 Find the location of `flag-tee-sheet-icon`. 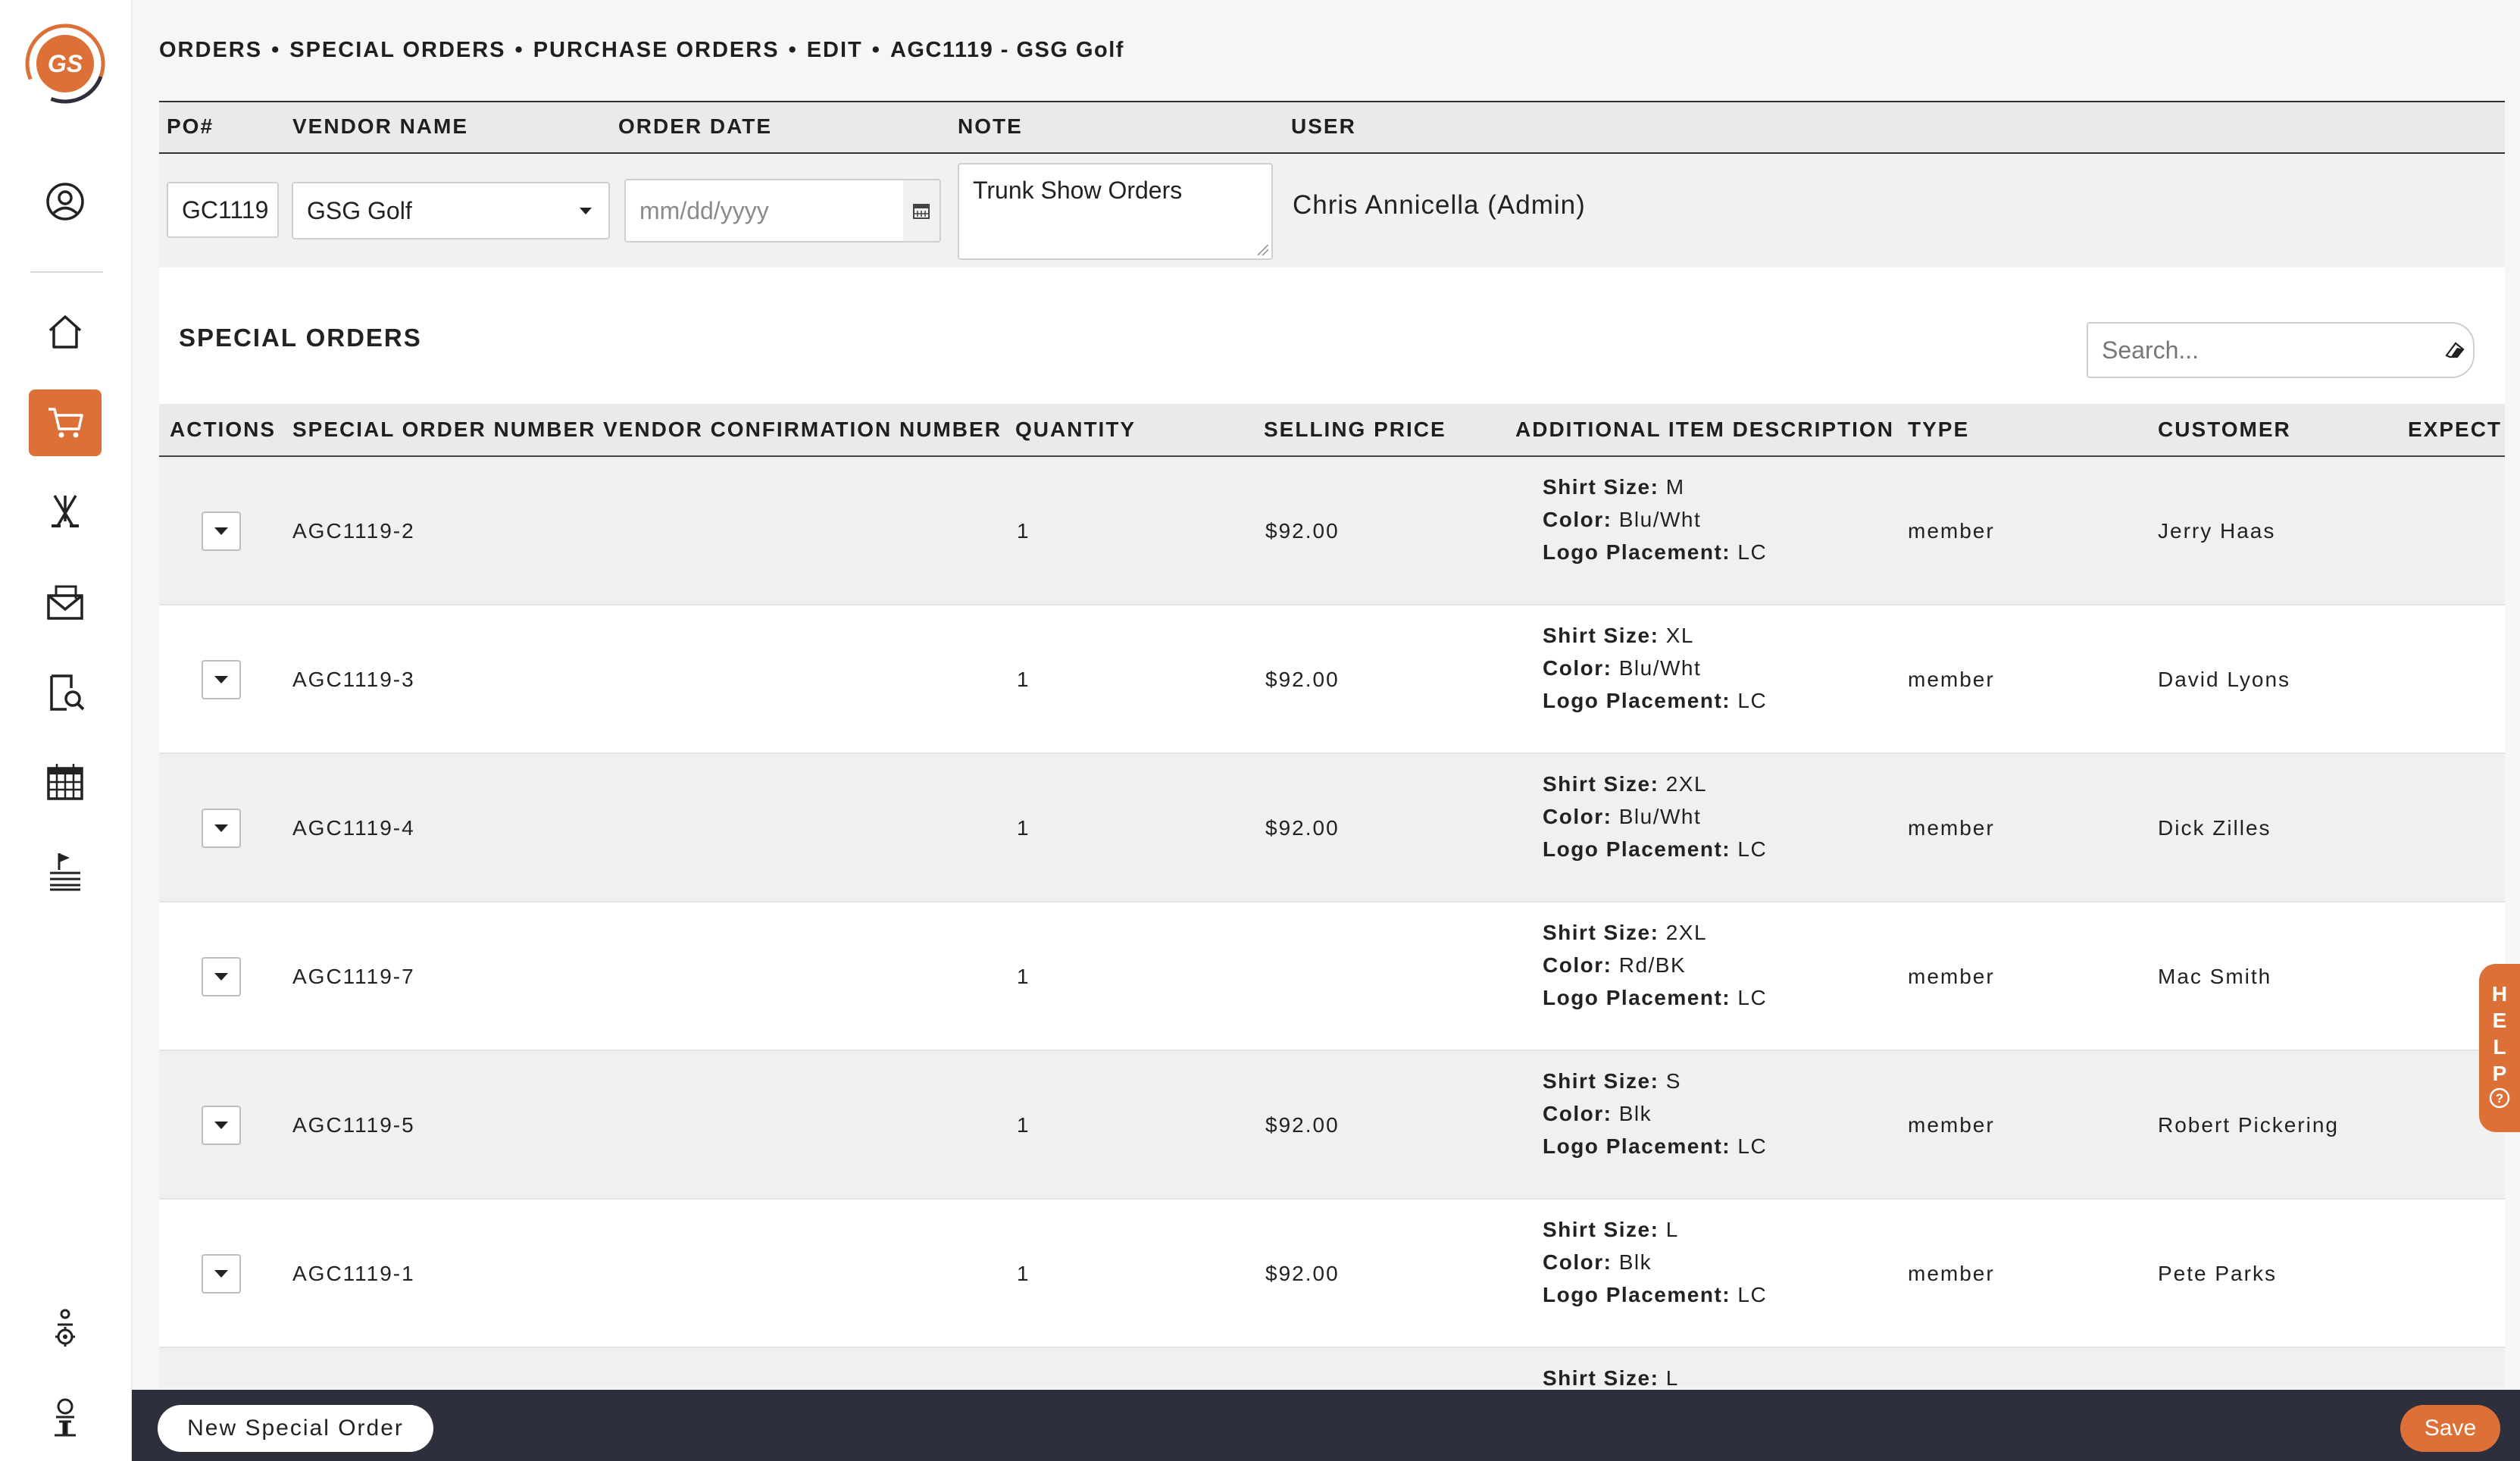

flag-tee-sheet-icon is located at coordinates (65, 871).